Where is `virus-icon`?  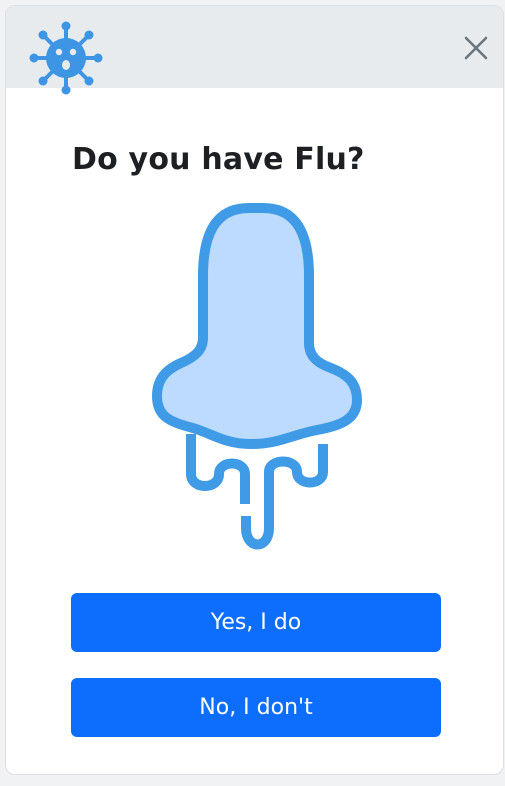
virus-icon is located at coordinates (66, 58).